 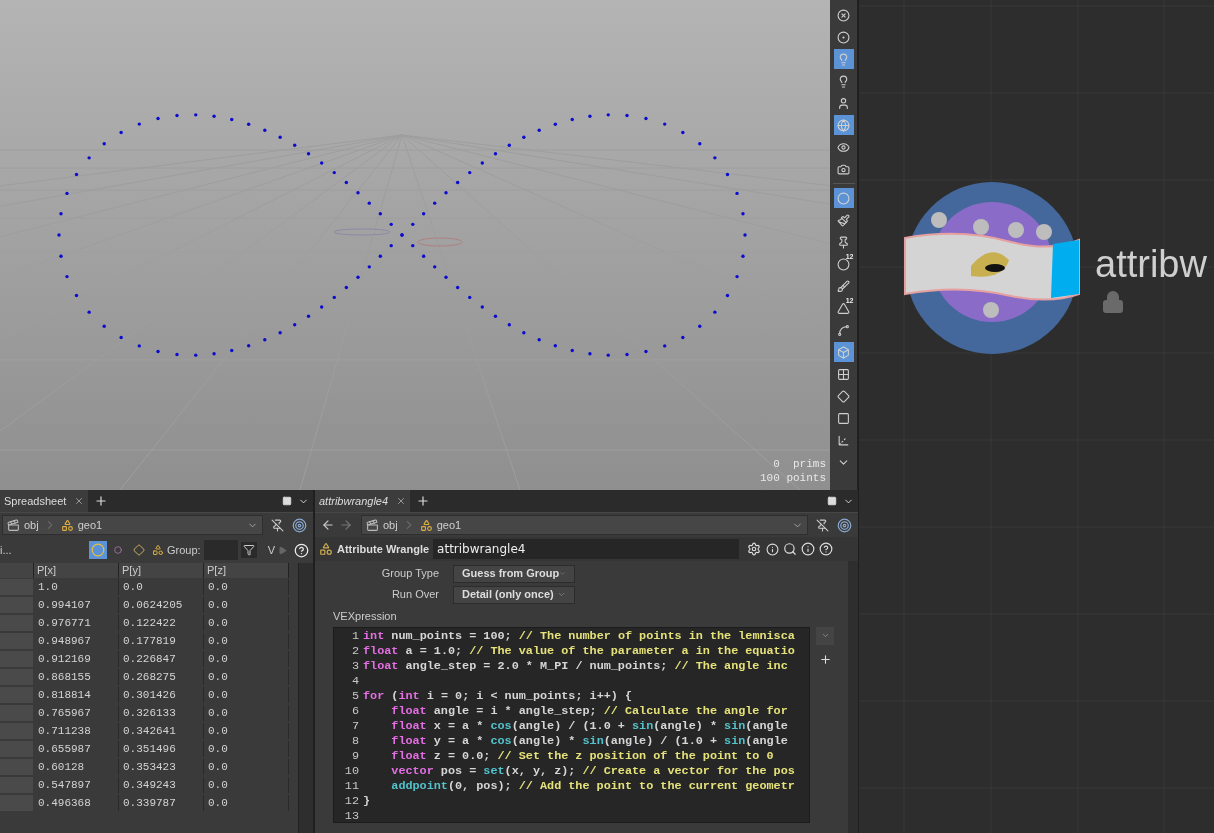 I want to click on line-number: 7, so click(x=355, y=726).